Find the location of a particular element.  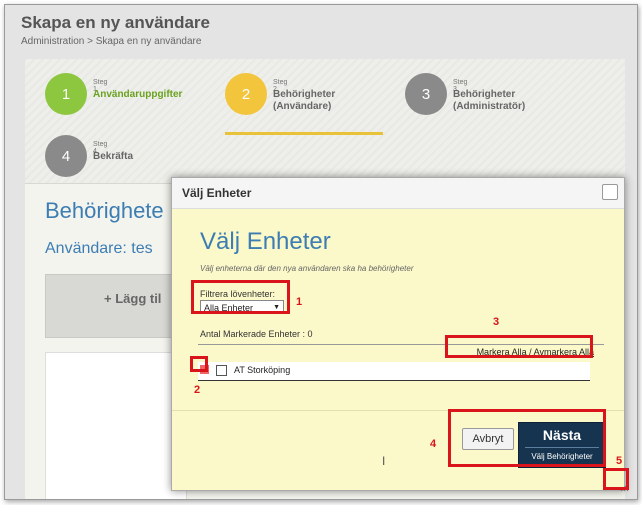

dialog-title: Välj Enheter is located at coordinates (217, 193).